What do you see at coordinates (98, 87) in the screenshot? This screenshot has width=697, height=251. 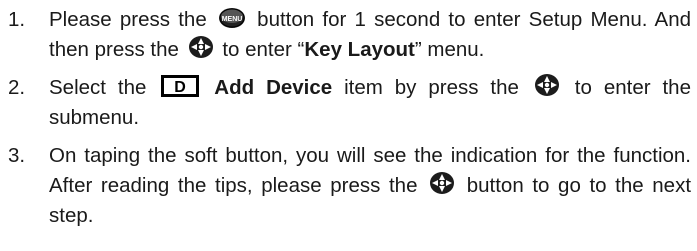 I see `step-text: Select the` at bounding box center [98, 87].